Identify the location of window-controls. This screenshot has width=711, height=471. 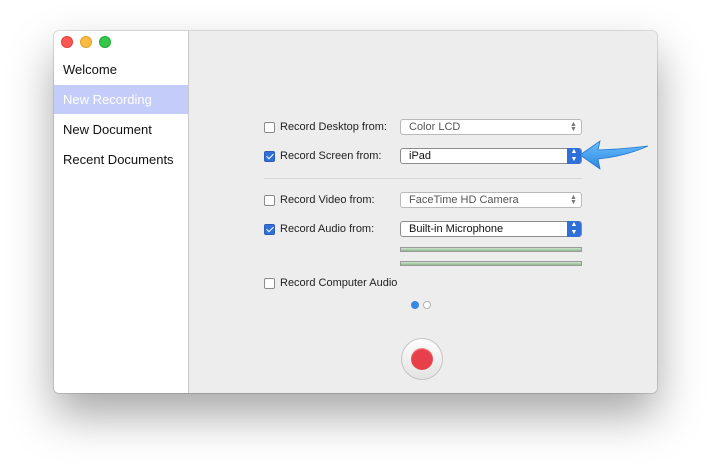
(86, 42).